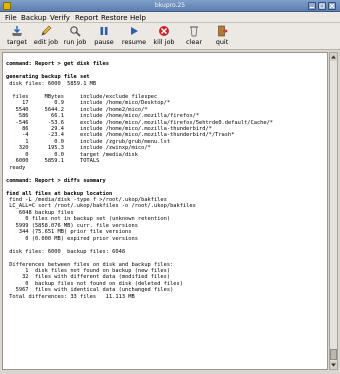 The width and height of the screenshot is (340, 374). I want to click on console-scrollbar, so click(333, 211).